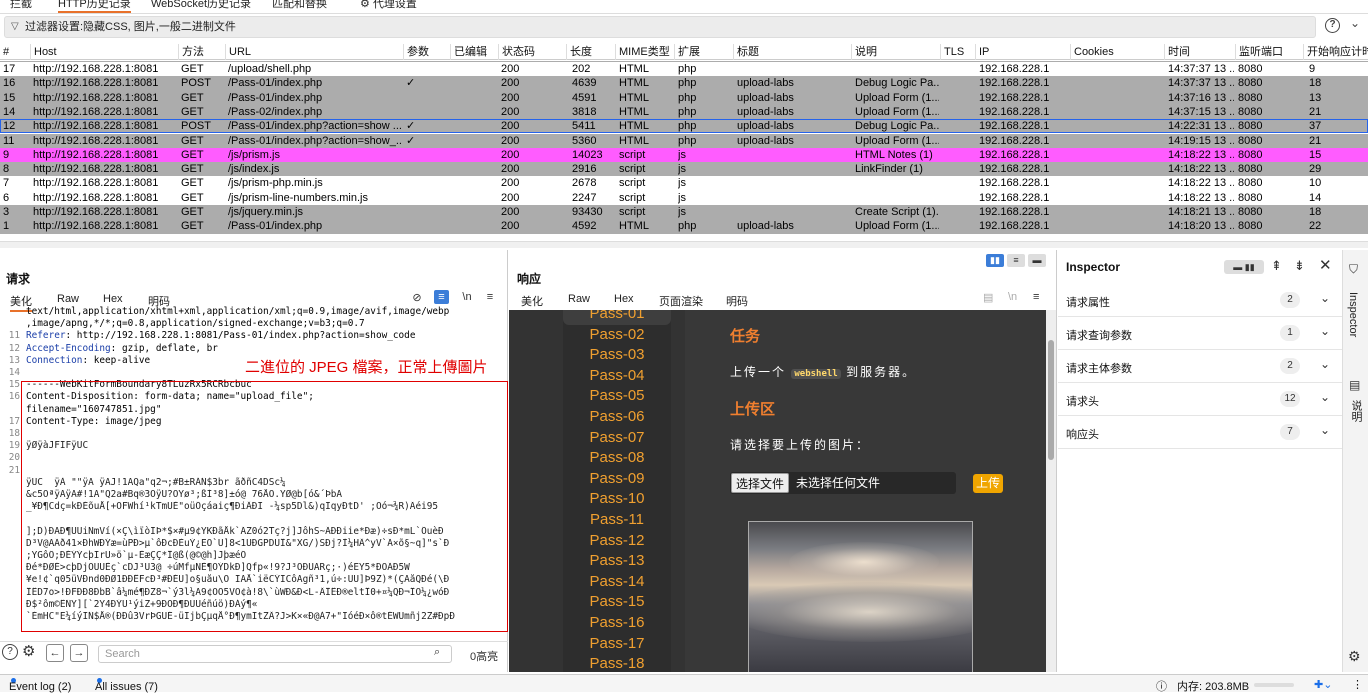 This screenshot has width=1368, height=694. What do you see at coordinates (1117, 52) in the screenshot?
I see `col-cookies: Cookies` at bounding box center [1117, 52].